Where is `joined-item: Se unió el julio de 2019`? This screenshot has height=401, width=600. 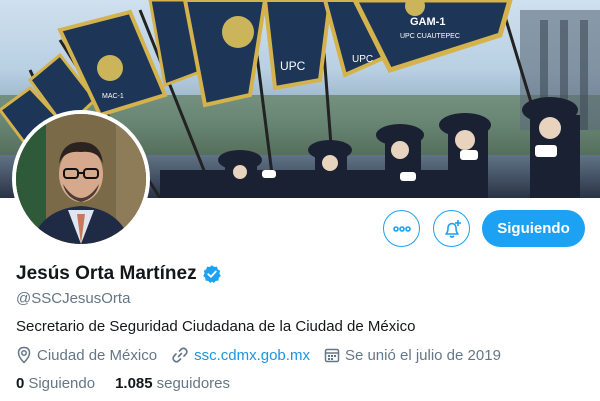 joined-item: Se unió el julio de 2019 is located at coordinates (412, 355).